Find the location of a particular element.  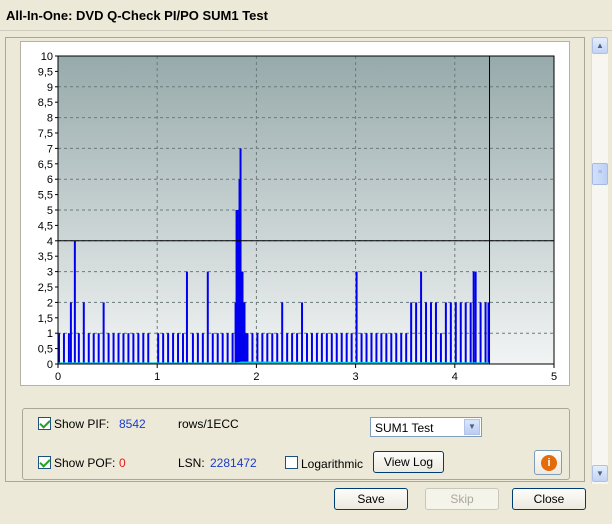

show-pof-checkbox is located at coordinates (44, 462).